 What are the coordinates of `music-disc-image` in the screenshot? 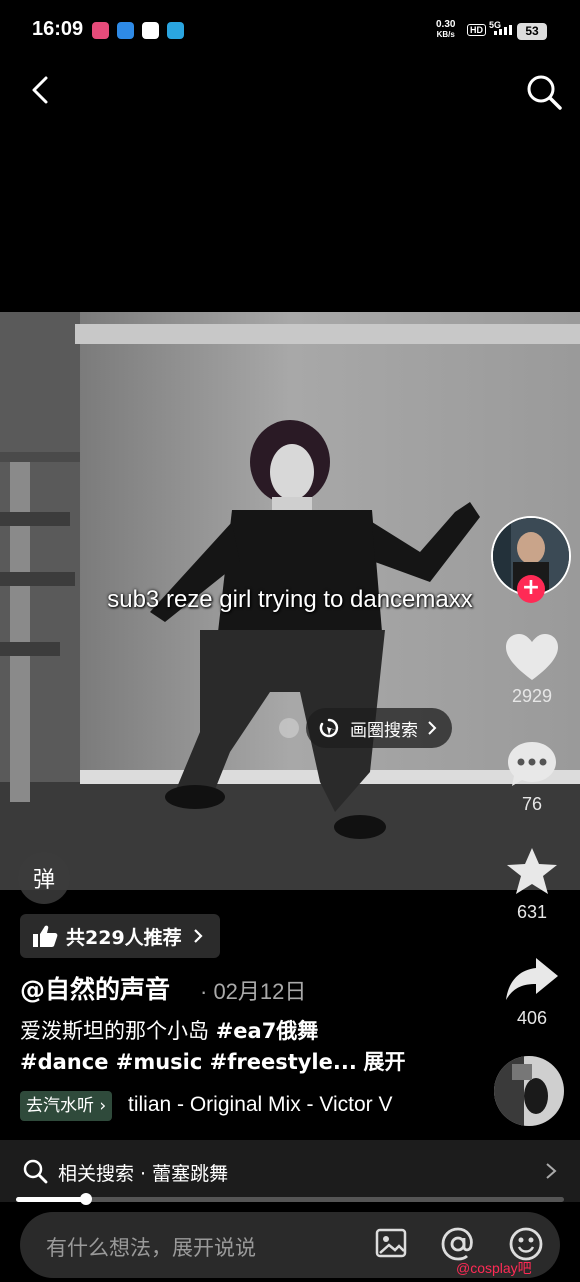 It's located at (529, 1091).